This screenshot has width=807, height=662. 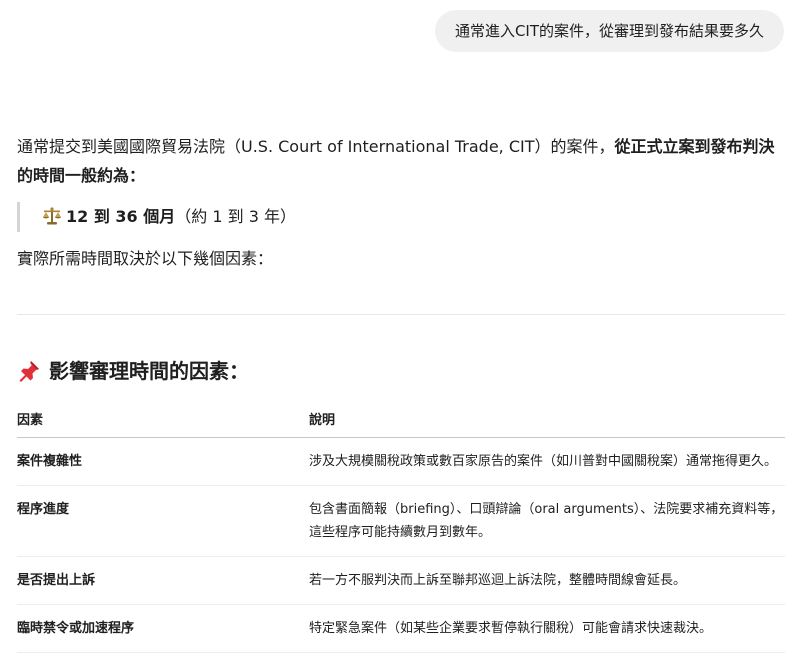 I want to click on description-cell: 涉及大規模關稅政策或數百家原告的案件（如川普對中國關稅案）通常拖得更久。, so click(x=547, y=461).